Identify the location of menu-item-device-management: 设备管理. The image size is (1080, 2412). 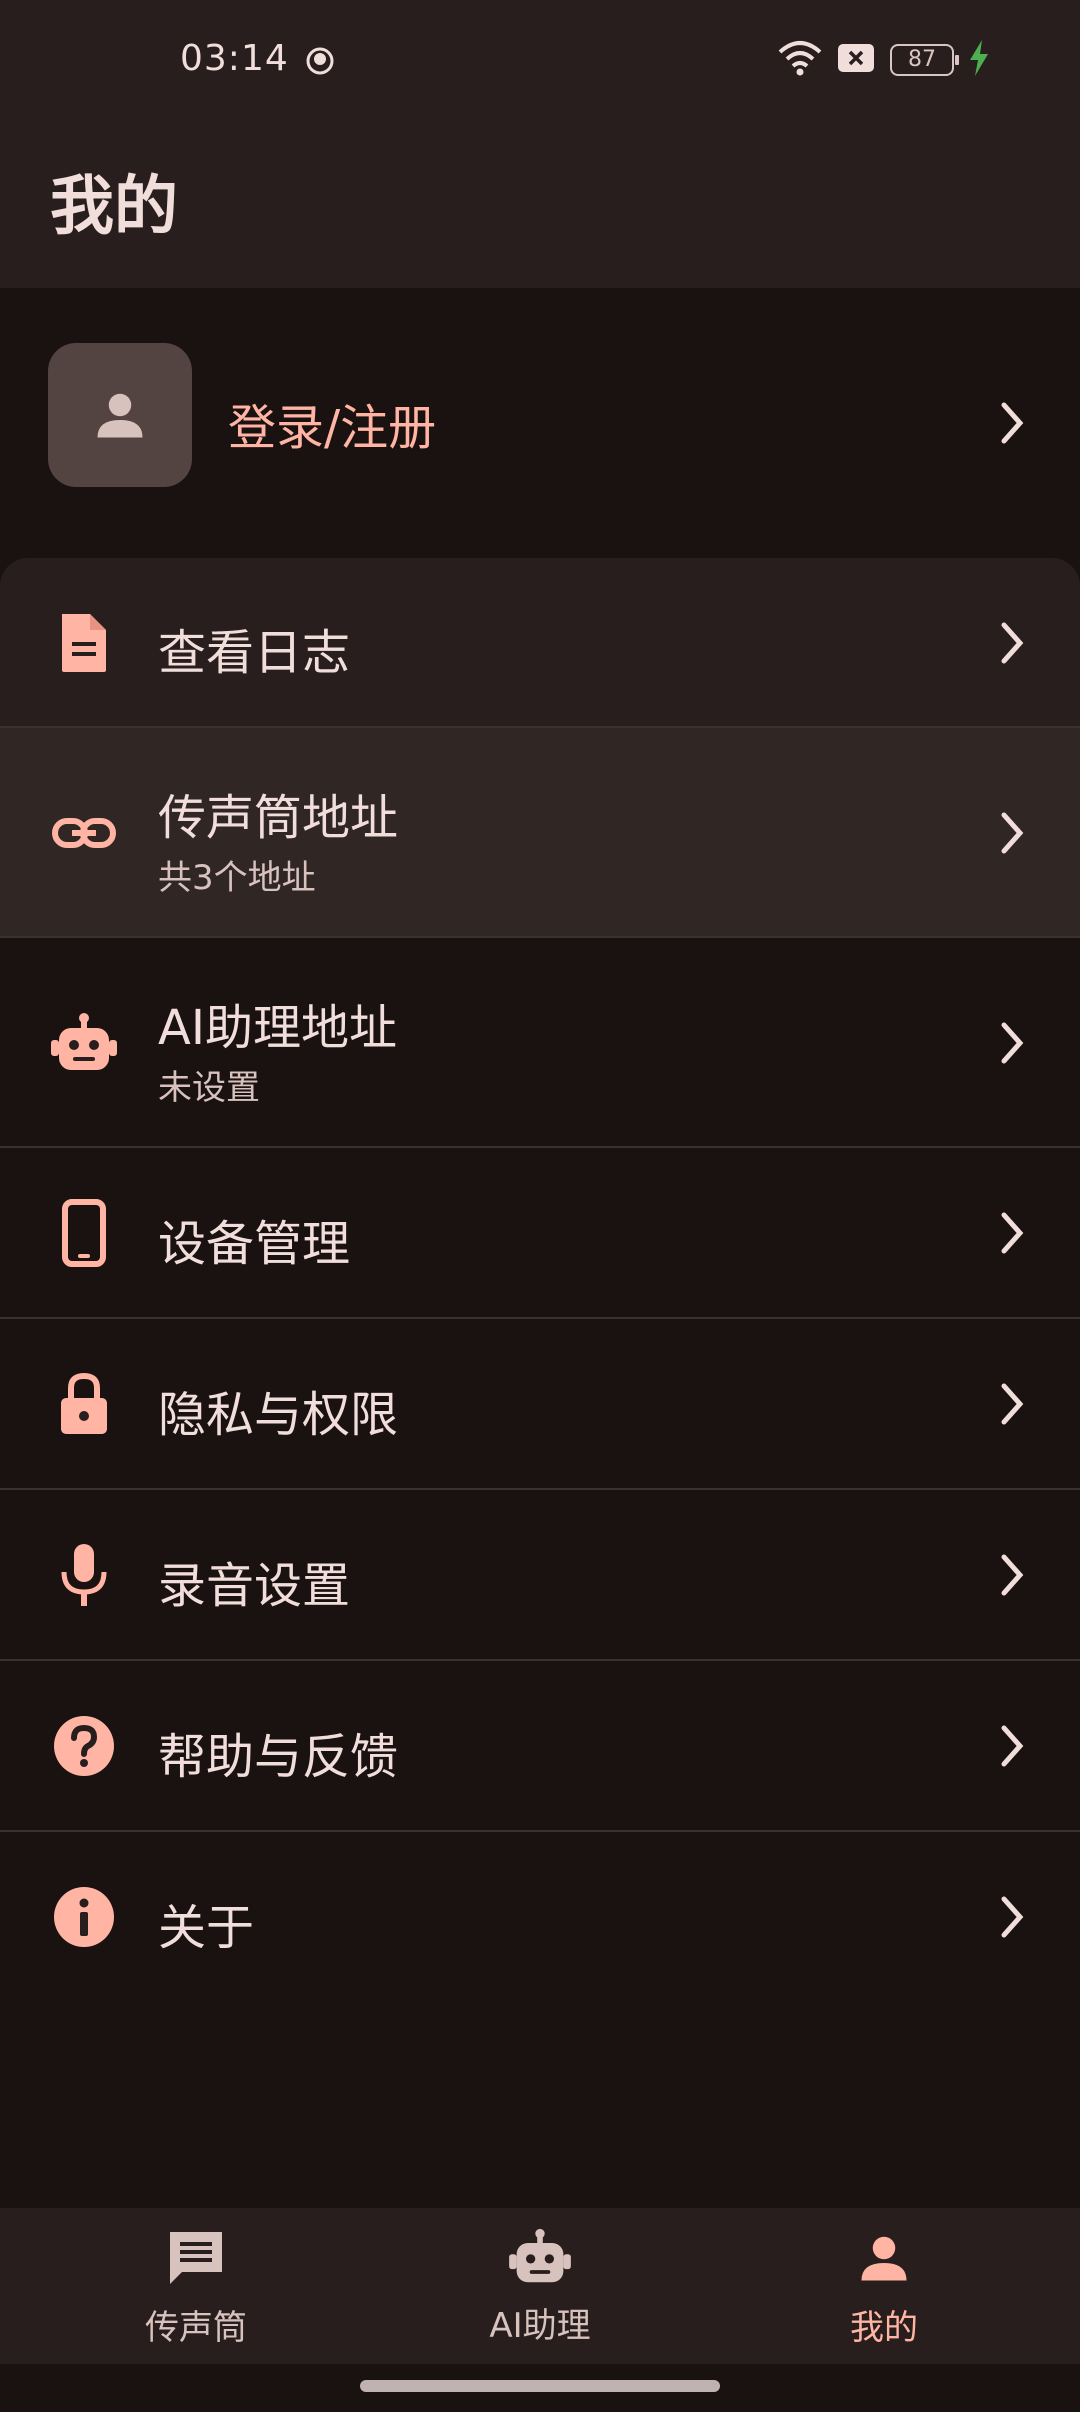
(540, 1233).